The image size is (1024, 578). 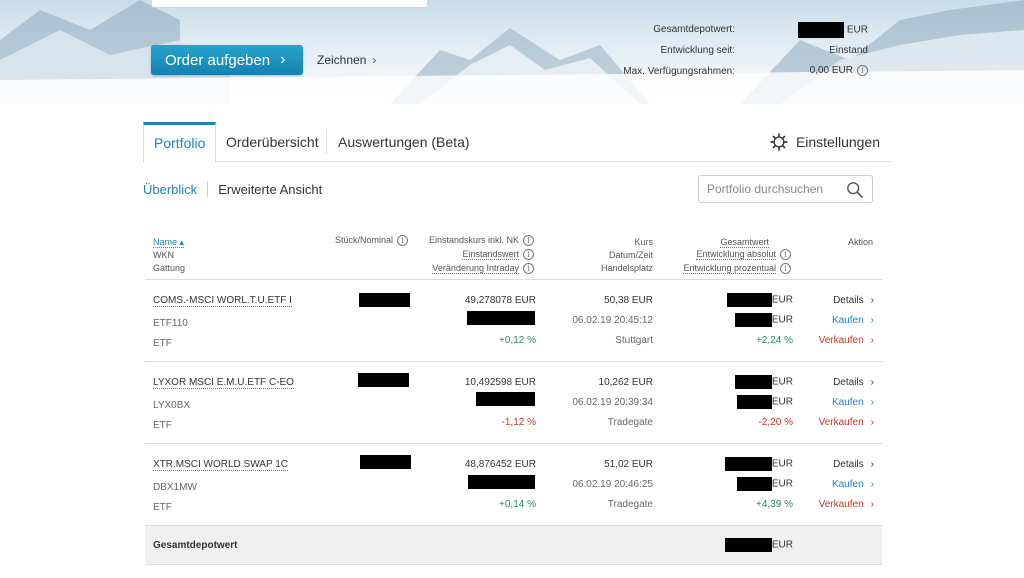 What do you see at coordinates (227, 60) in the screenshot?
I see `order-button: Order aufgeben ›` at bounding box center [227, 60].